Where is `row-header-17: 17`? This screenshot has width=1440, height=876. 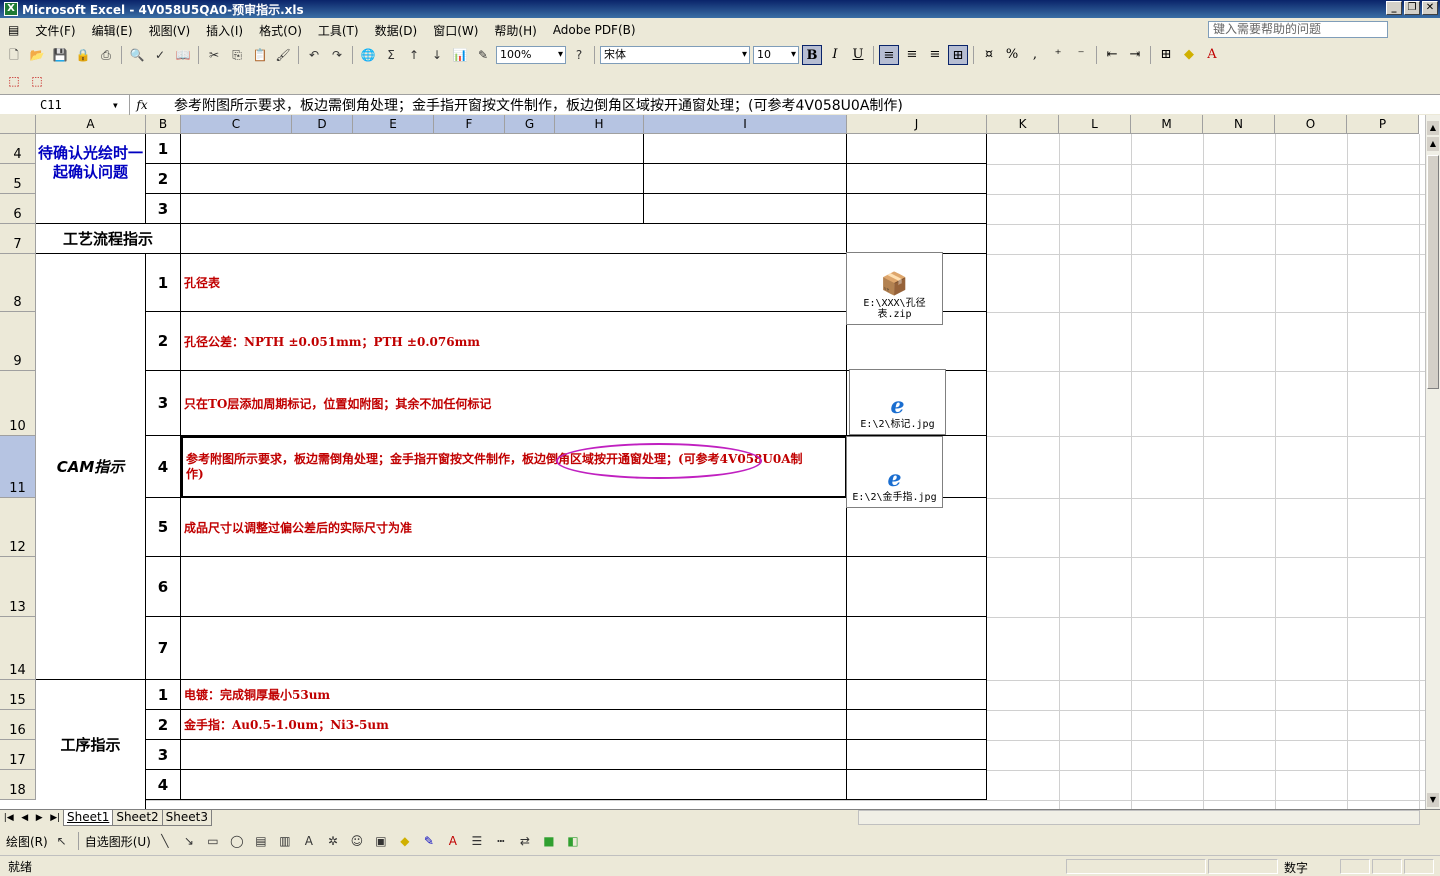 row-header-17: 17 is located at coordinates (18, 755).